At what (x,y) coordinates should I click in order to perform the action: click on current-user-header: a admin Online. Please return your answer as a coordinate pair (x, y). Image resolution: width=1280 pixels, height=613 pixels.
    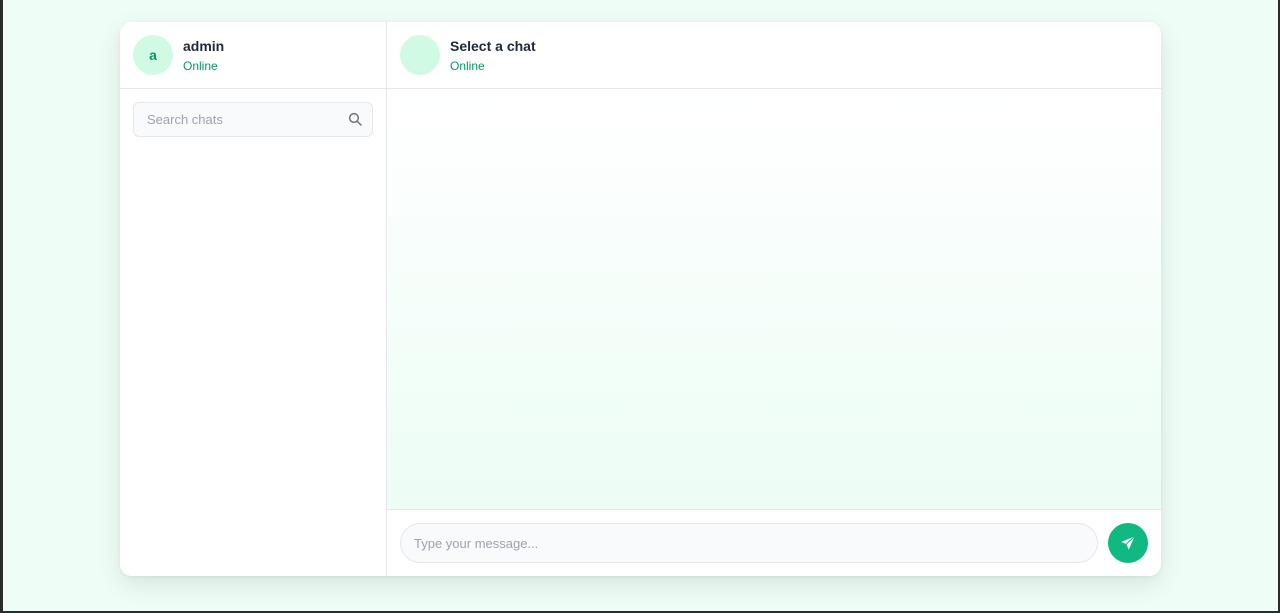
    Looking at the image, I should click on (253, 55).